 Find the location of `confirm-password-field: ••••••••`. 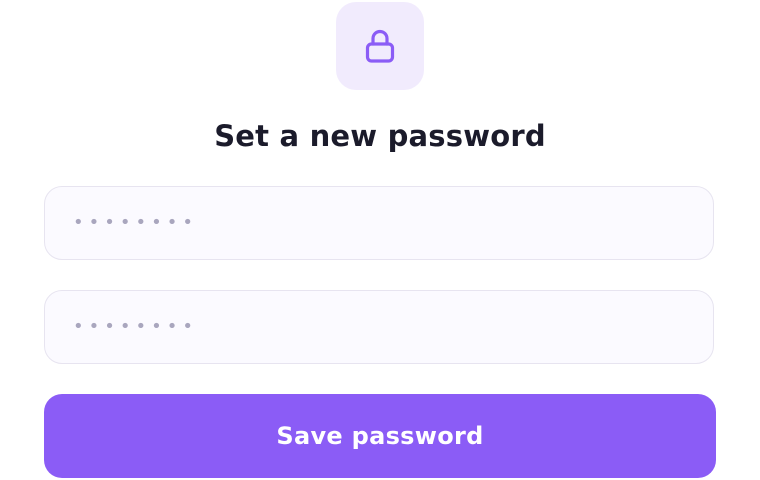

confirm-password-field: •••••••• is located at coordinates (379, 327).